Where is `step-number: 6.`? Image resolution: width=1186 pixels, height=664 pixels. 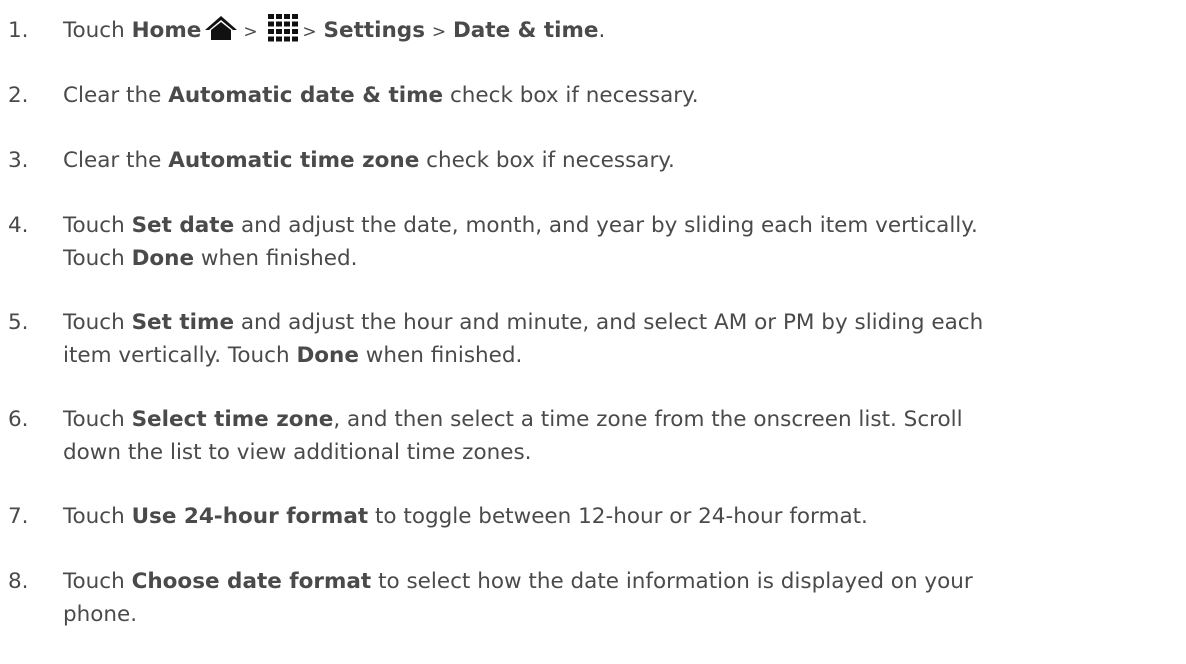 step-number: 6. is located at coordinates (18, 419).